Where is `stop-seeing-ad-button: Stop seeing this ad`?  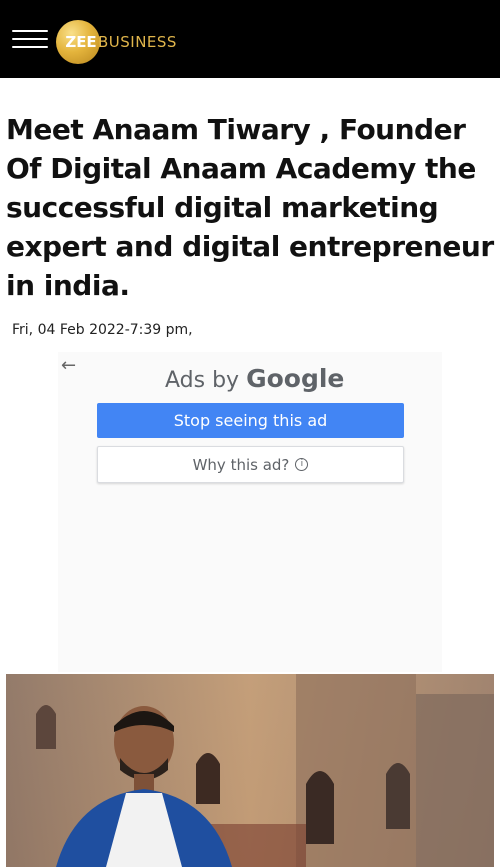
stop-seeing-ad-button: Stop seeing this ad is located at coordinates (250, 420).